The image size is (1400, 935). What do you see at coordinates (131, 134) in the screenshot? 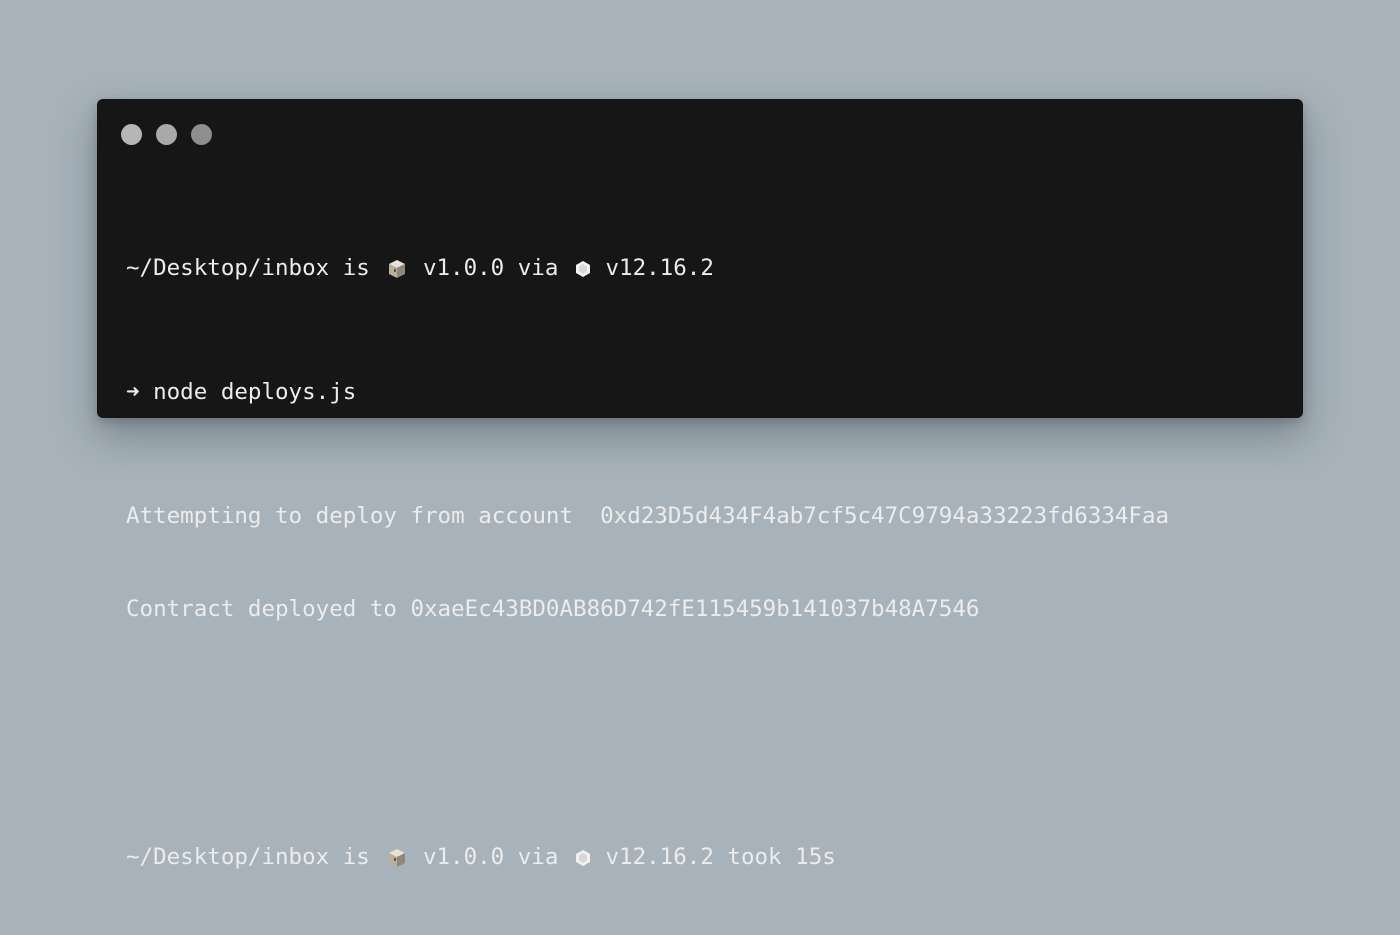
I see `close-window-button` at bounding box center [131, 134].